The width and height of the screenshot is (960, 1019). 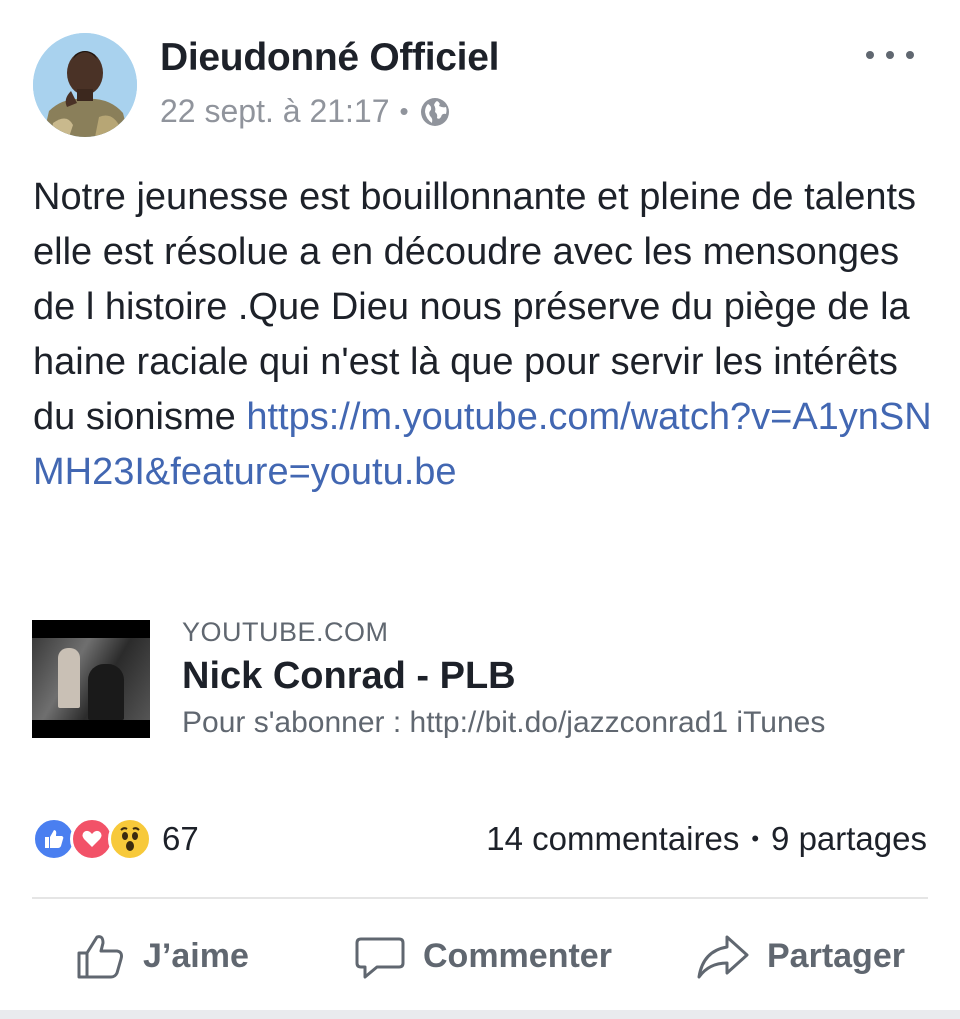 What do you see at coordinates (100, 957) in the screenshot?
I see `thumbs-up-icon` at bounding box center [100, 957].